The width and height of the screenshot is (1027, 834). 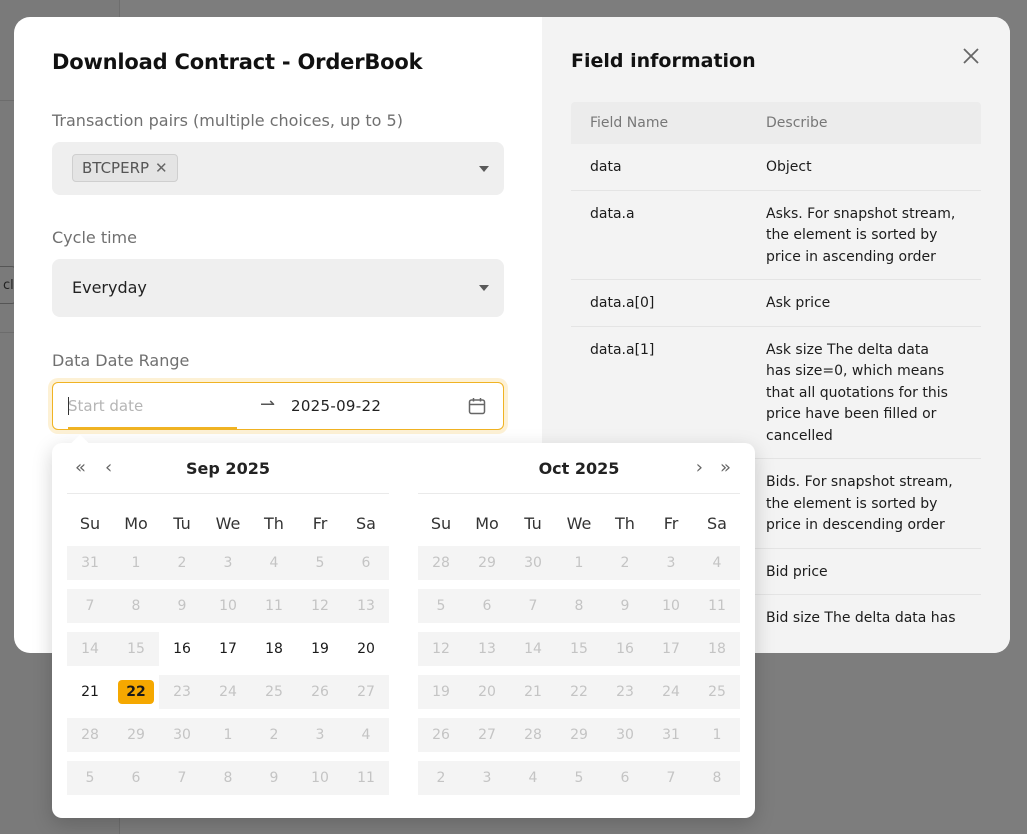 What do you see at coordinates (278, 406) in the screenshot?
I see `date-range-picker: Start date ⇀ 2025-09-22` at bounding box center [278, 406].